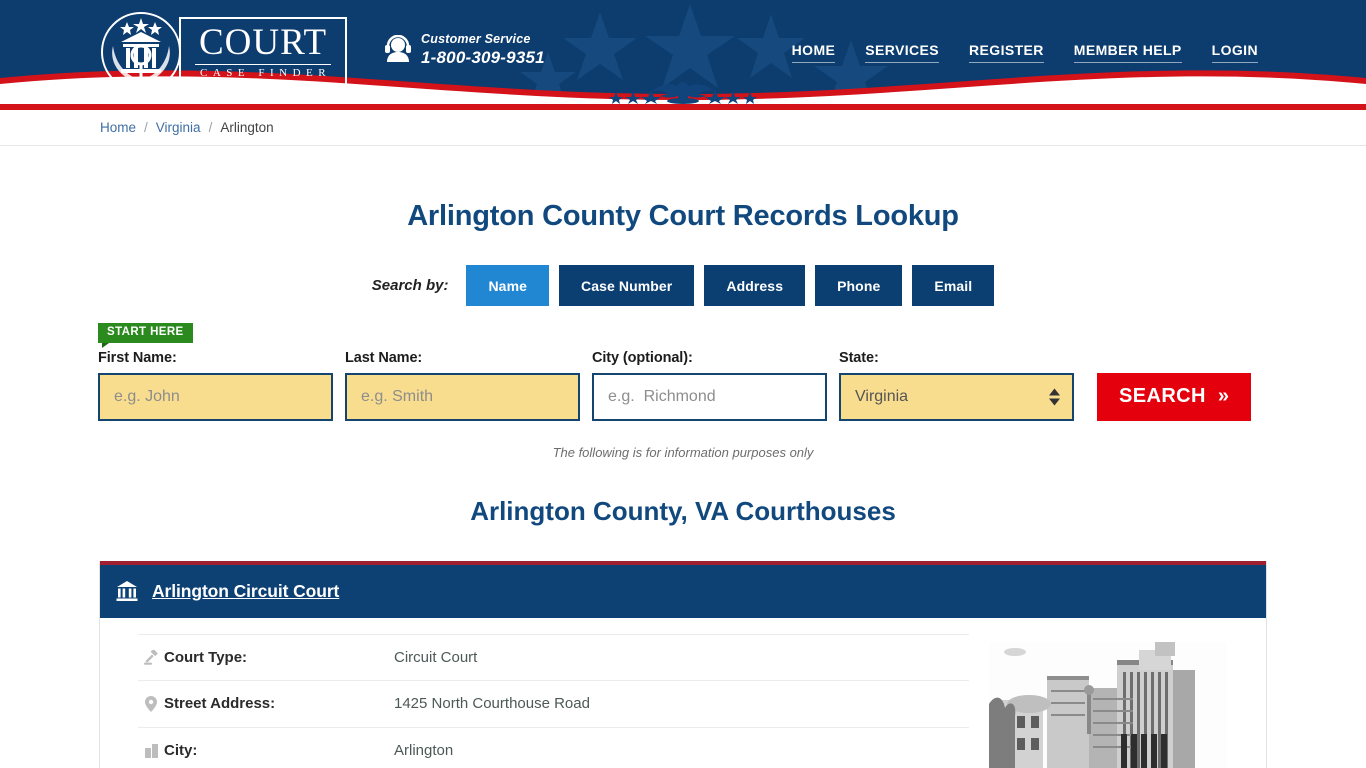 This screenshot has height=768, width=1366. What do you see at coordinates (476, 39) in the screenshot?
I see `customer-service-label: Customer Service` at bounding box center [476, 39].